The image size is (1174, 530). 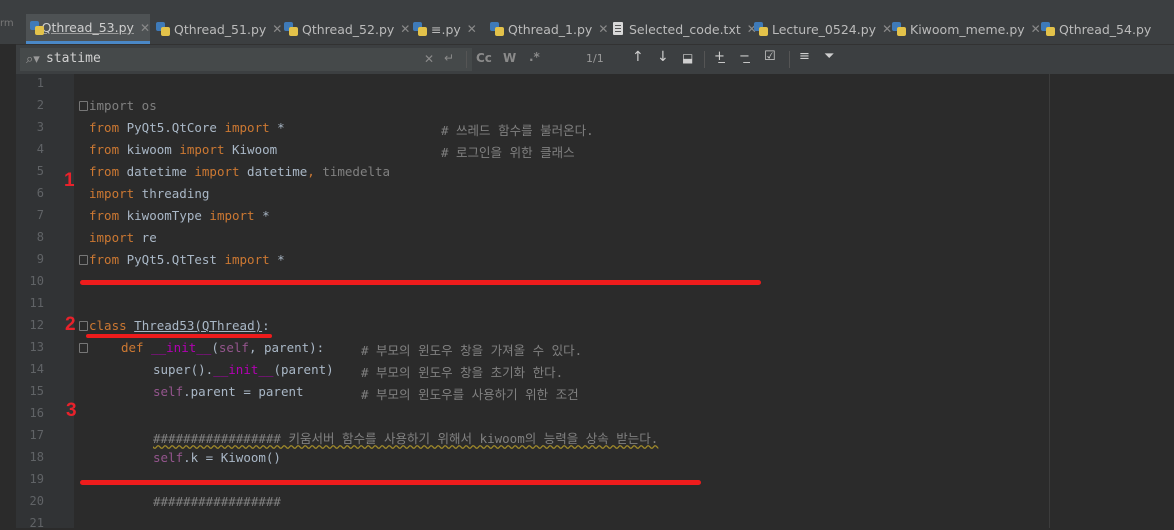 What do you see at coordinates (36, 303) in the screenshot?
I see `line-number: 11` at bounding box center [36, 303].